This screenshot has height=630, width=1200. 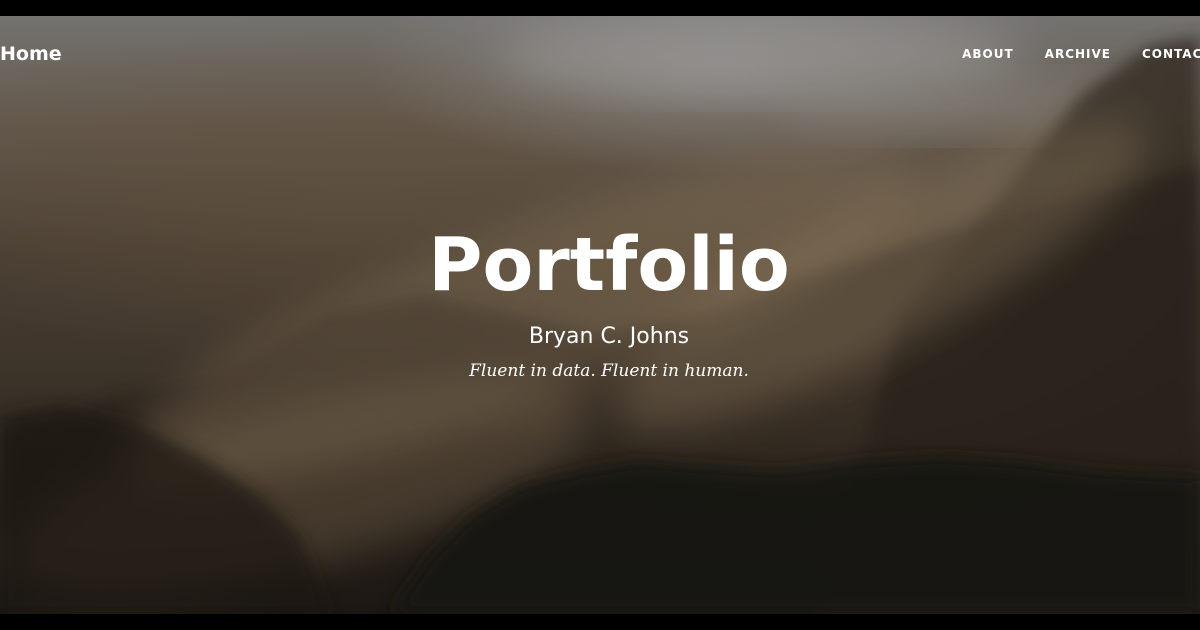 I want to click on top-navbar: Home About Archive Contact, so click(x=600, y=54).